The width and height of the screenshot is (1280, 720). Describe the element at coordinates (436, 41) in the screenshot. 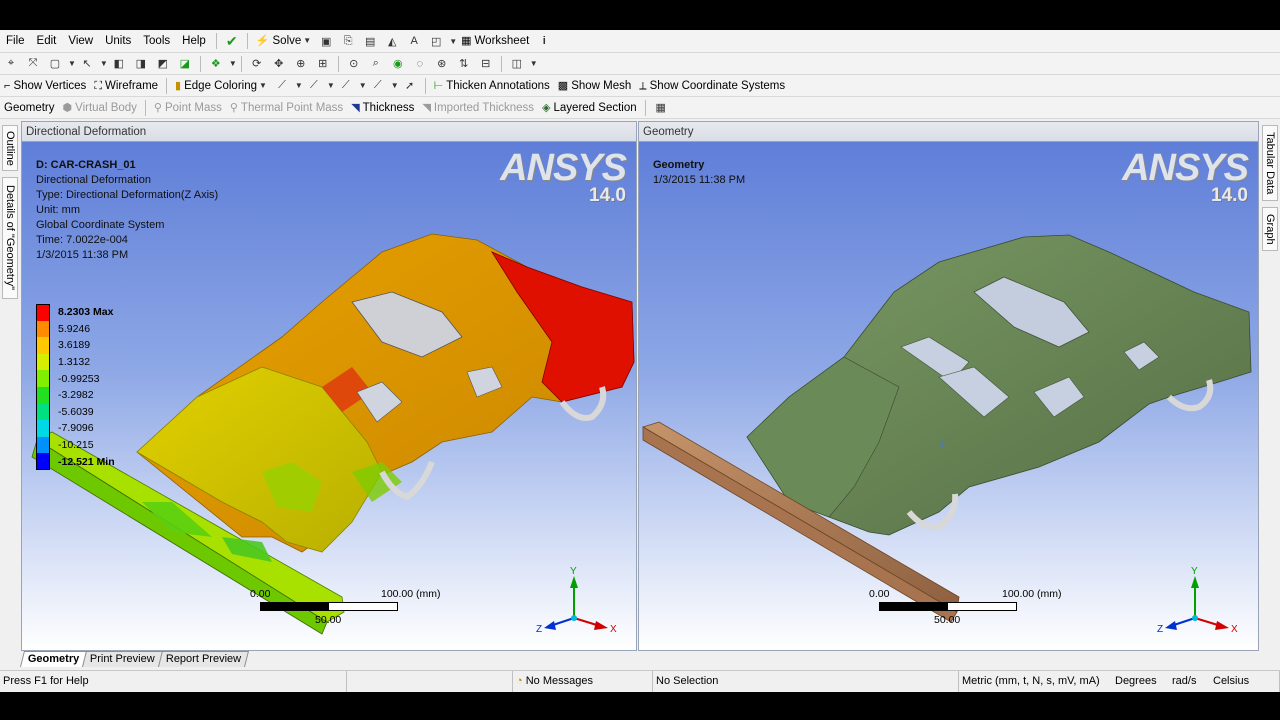

I see `snapshot-icon: ◰` at that location.